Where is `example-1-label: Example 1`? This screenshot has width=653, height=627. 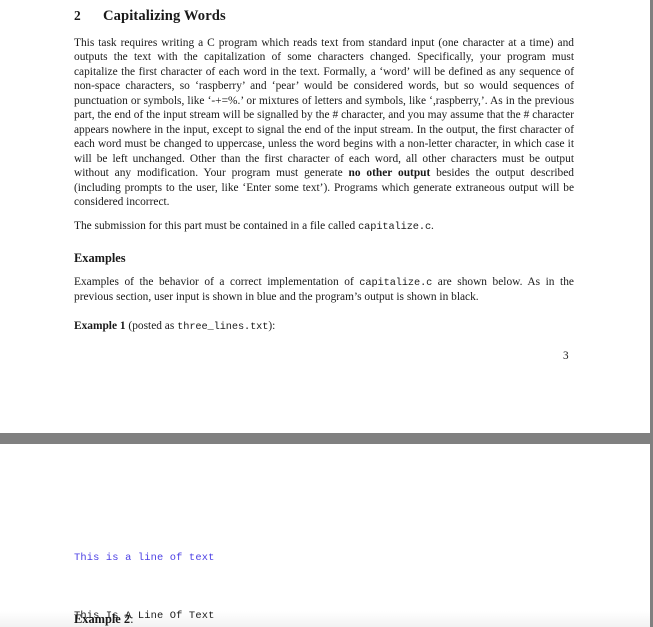 example-1-label: Example 1 is located at coordinates (100, 325).